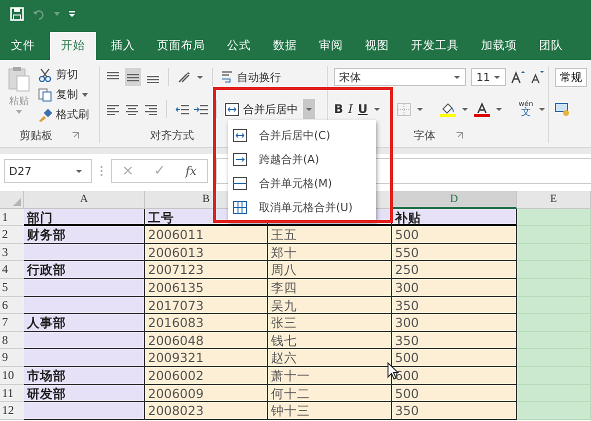 This screenshot has width=591, height=421. I want to click on row-header: 6, so click(12, 305).